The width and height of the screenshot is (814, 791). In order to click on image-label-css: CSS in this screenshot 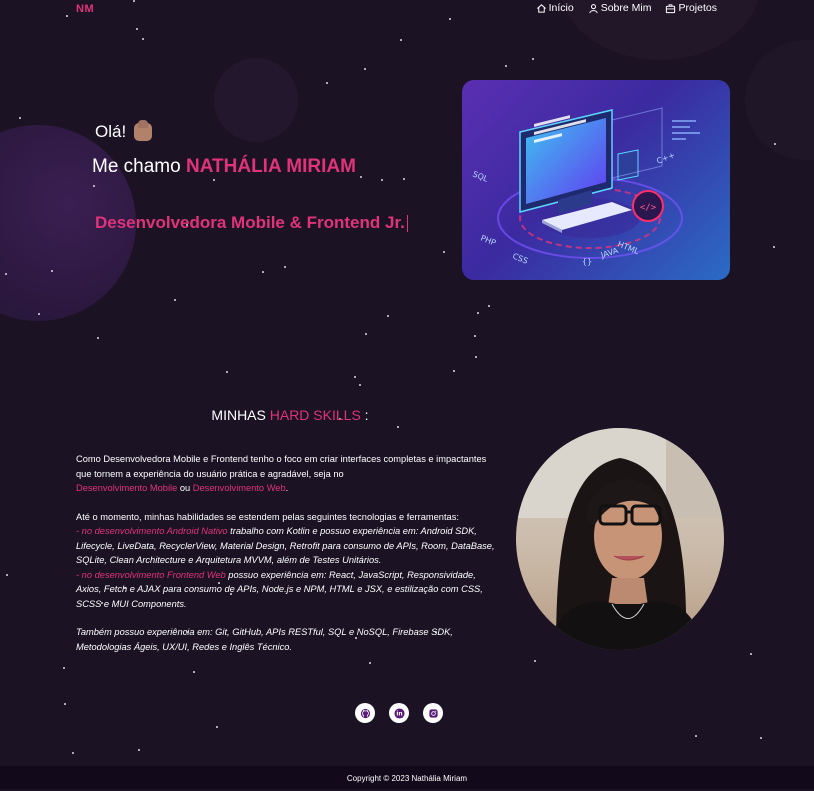, I will do `click(520, 259)`.